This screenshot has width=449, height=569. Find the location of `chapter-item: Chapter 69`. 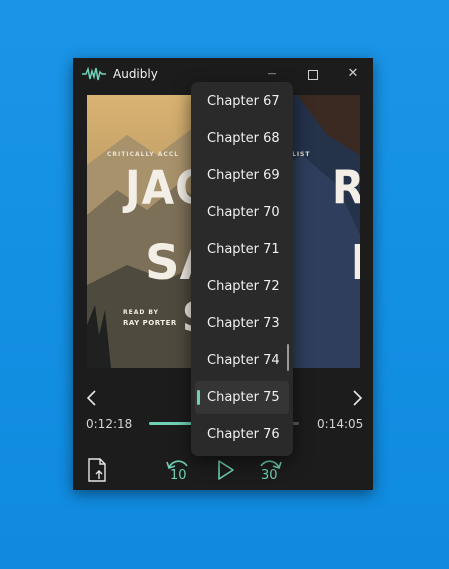

chapter-item: Chapter 69 is located at coordinates (242, 175).